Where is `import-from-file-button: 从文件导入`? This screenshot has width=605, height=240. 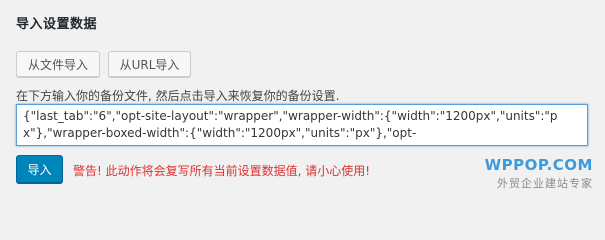 import-from-file-button: 从文件导入 is located at coordinates (58, 64).